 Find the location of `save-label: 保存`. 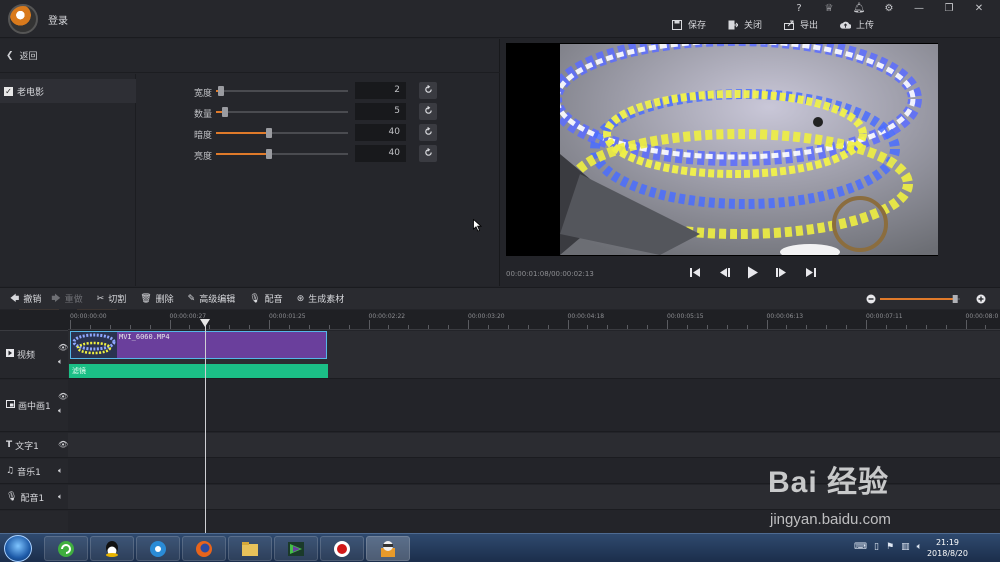

save-label: 保存 is located at coordinates (696, 26).